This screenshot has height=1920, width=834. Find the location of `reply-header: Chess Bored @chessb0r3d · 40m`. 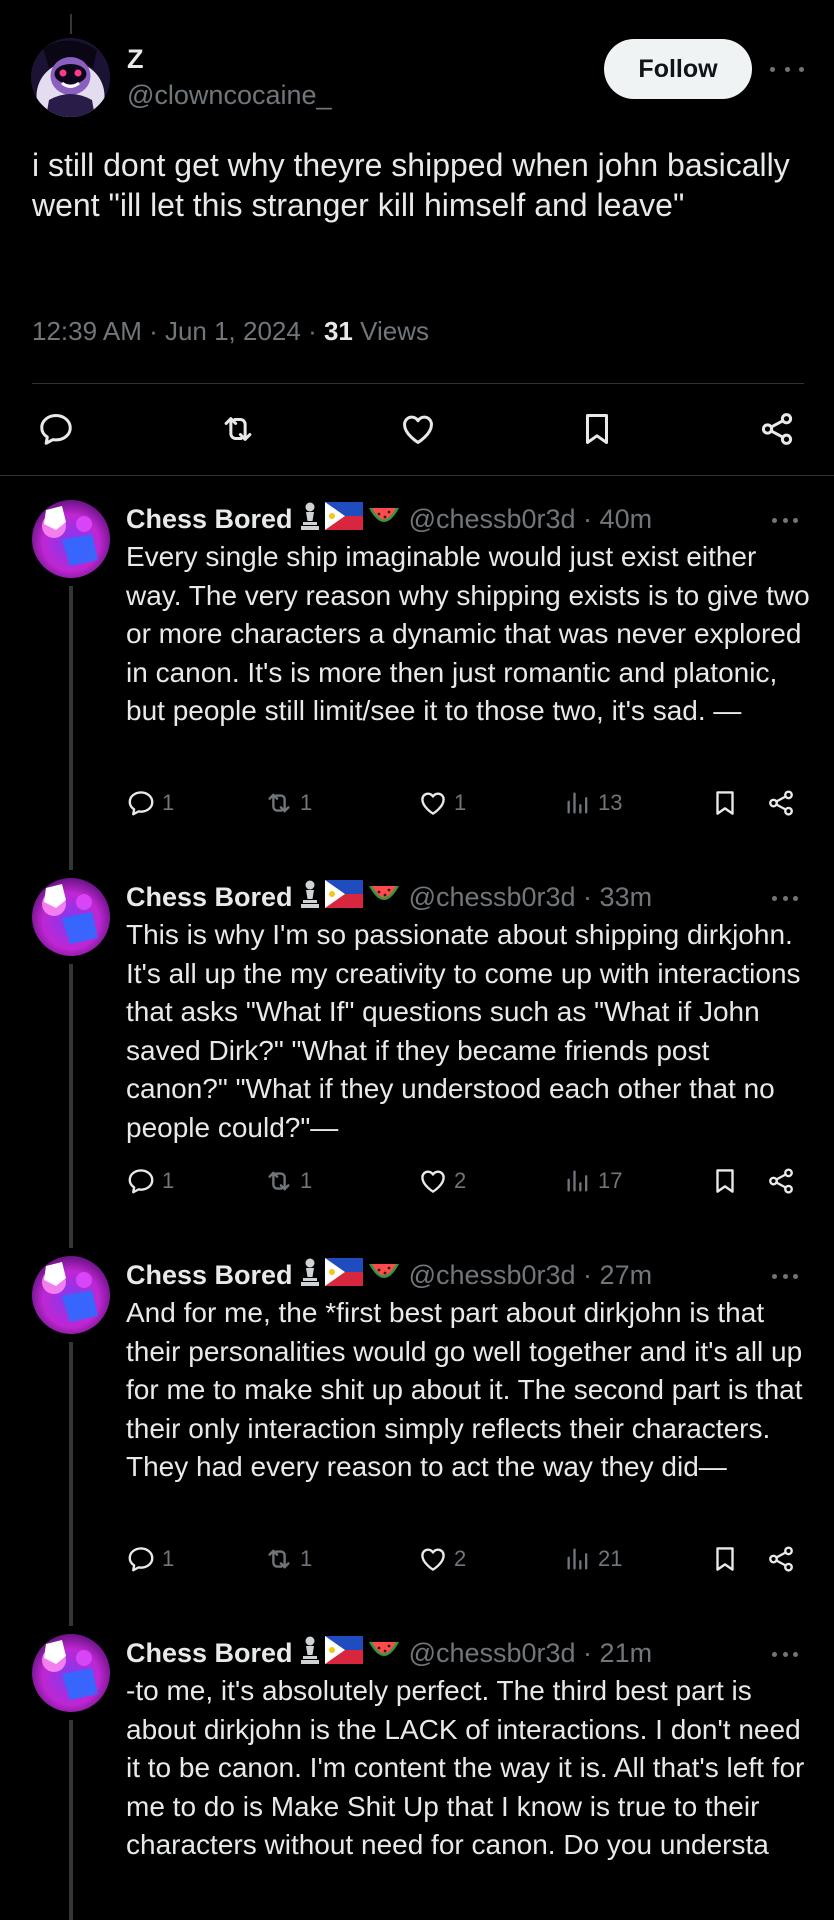

reply-header: Chess Bored @chessb0r3d · 40m is located at coordinates (389, 519).